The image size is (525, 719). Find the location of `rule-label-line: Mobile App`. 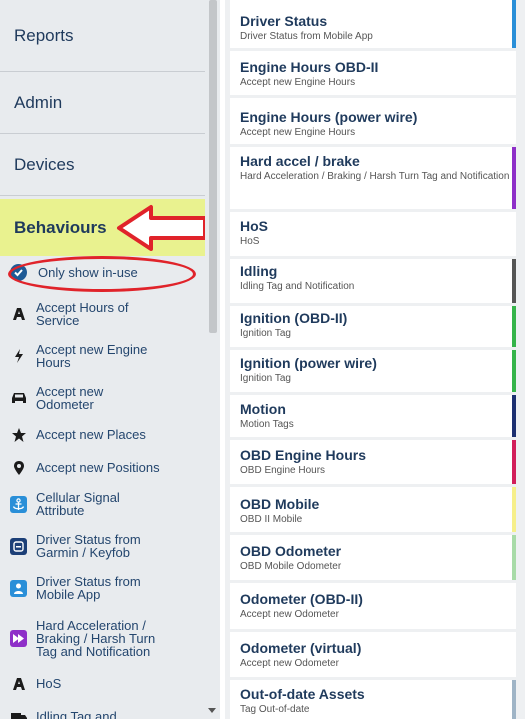

rule-label-line: Mobile App is located at coordinates (68, 594).